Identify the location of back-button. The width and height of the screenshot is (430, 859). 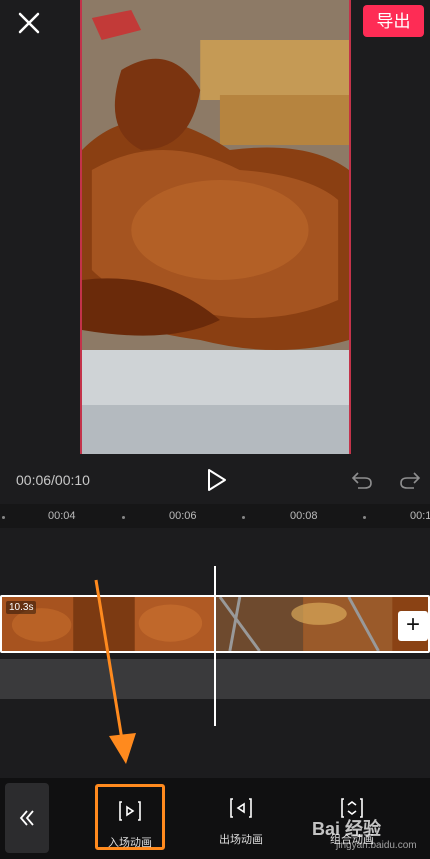
(27, 818).